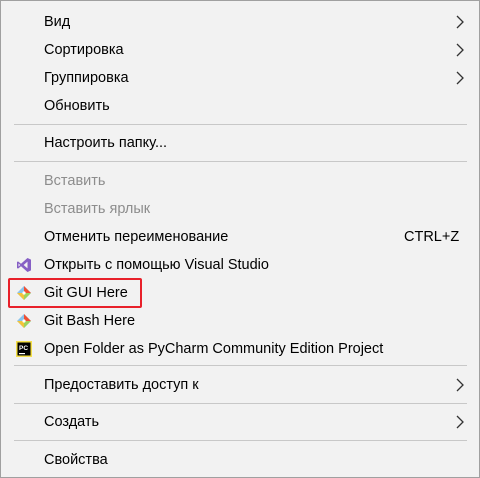 Image resolution: width=480 pixels, height=478 pixels. I want to click on pycharm-icon: PC, so click(24, 349).